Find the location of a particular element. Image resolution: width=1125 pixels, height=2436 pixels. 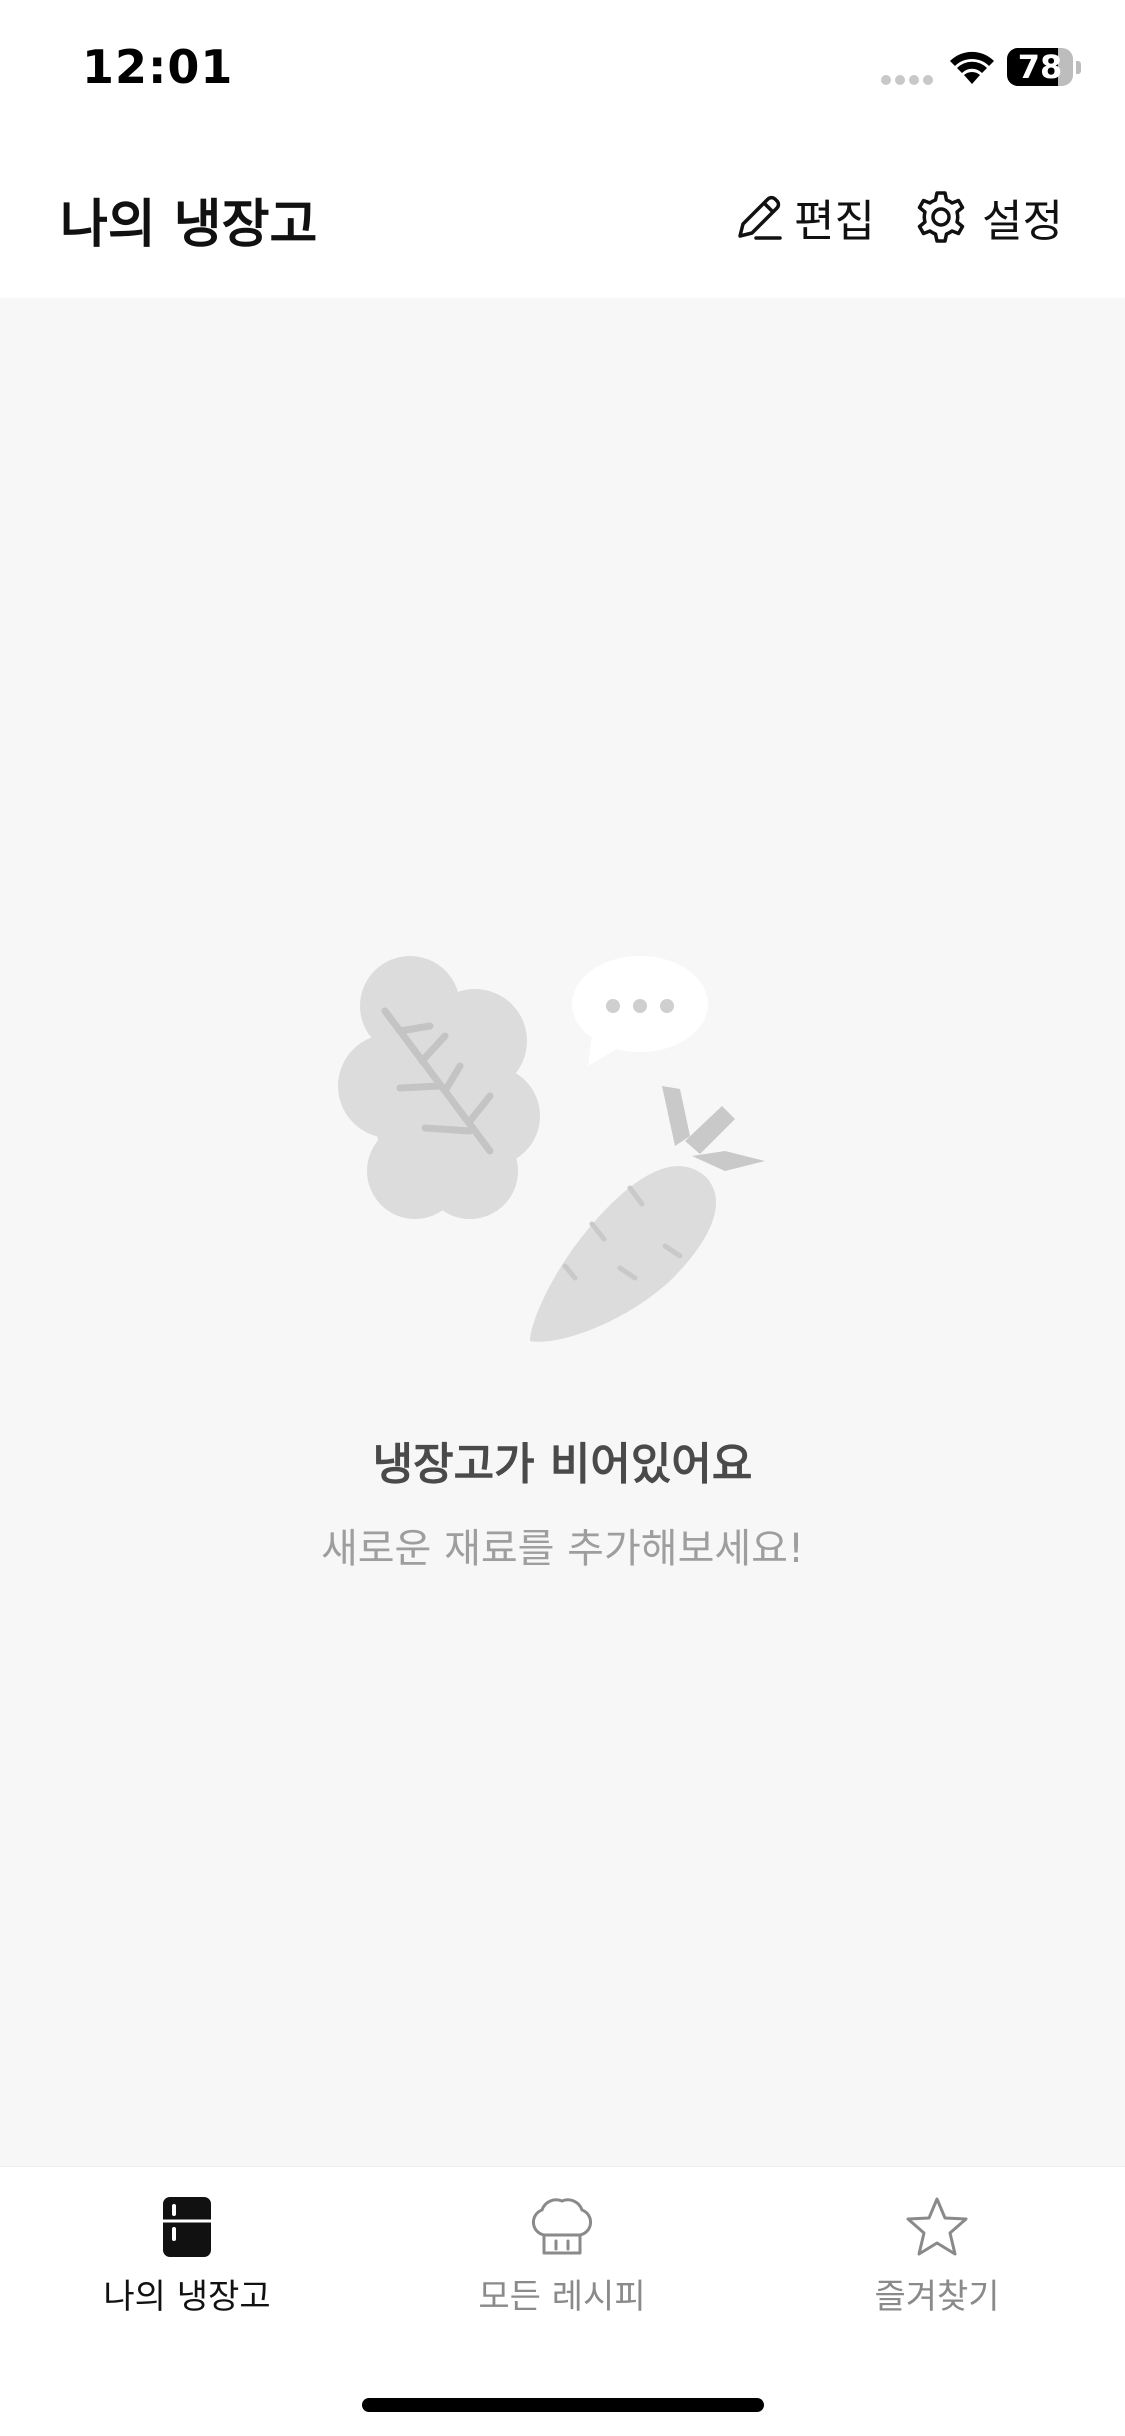

wifi-icon is located at coordinates (972, 67).